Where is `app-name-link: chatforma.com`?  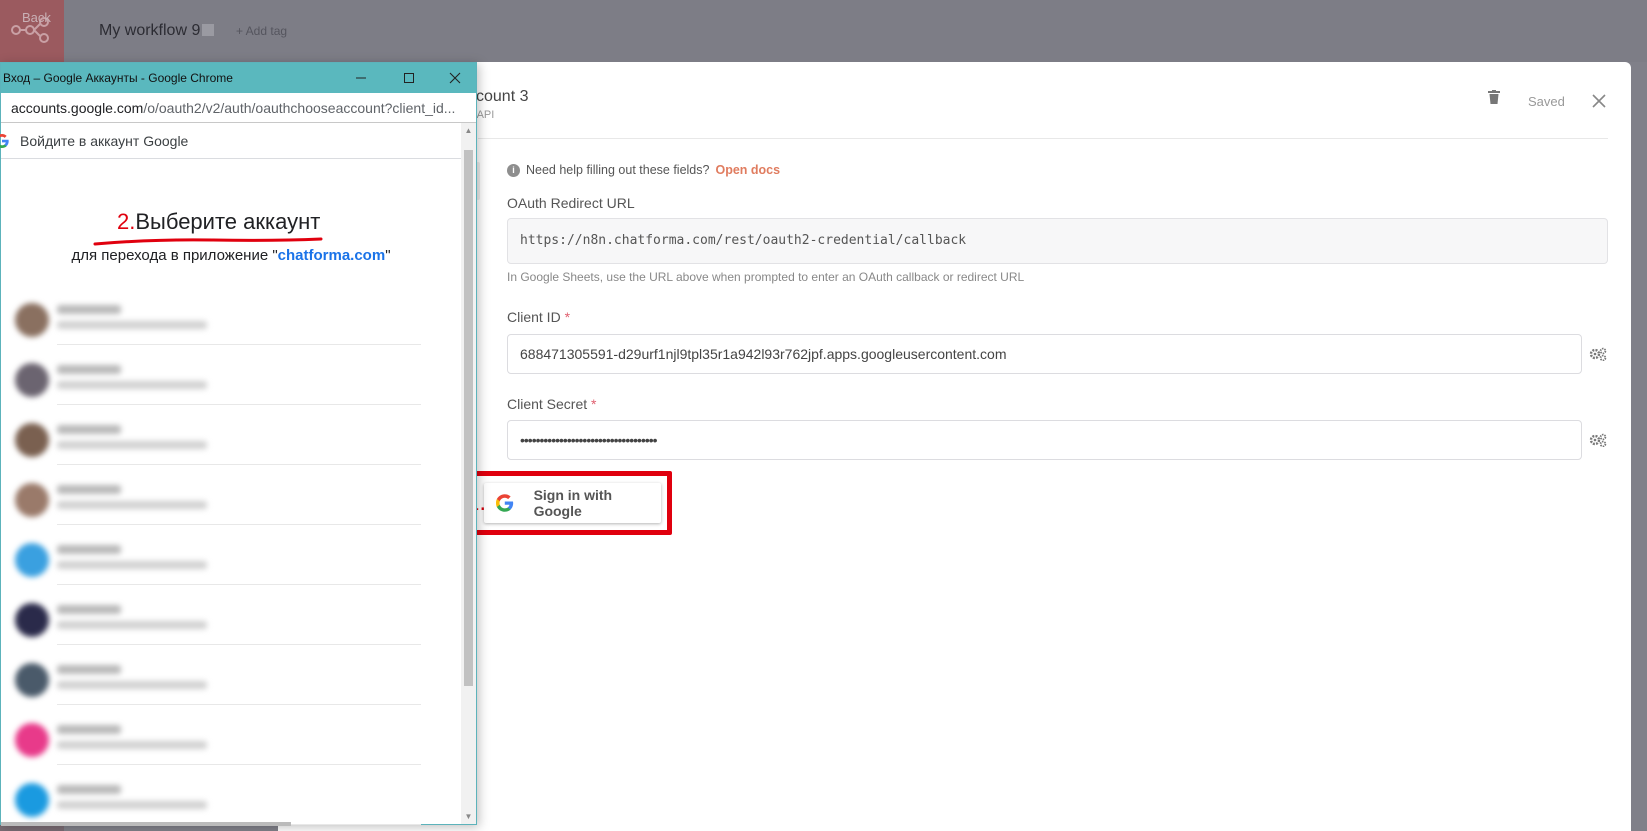 app-name-link: chatforma.com is located at coordinates (332, 255).